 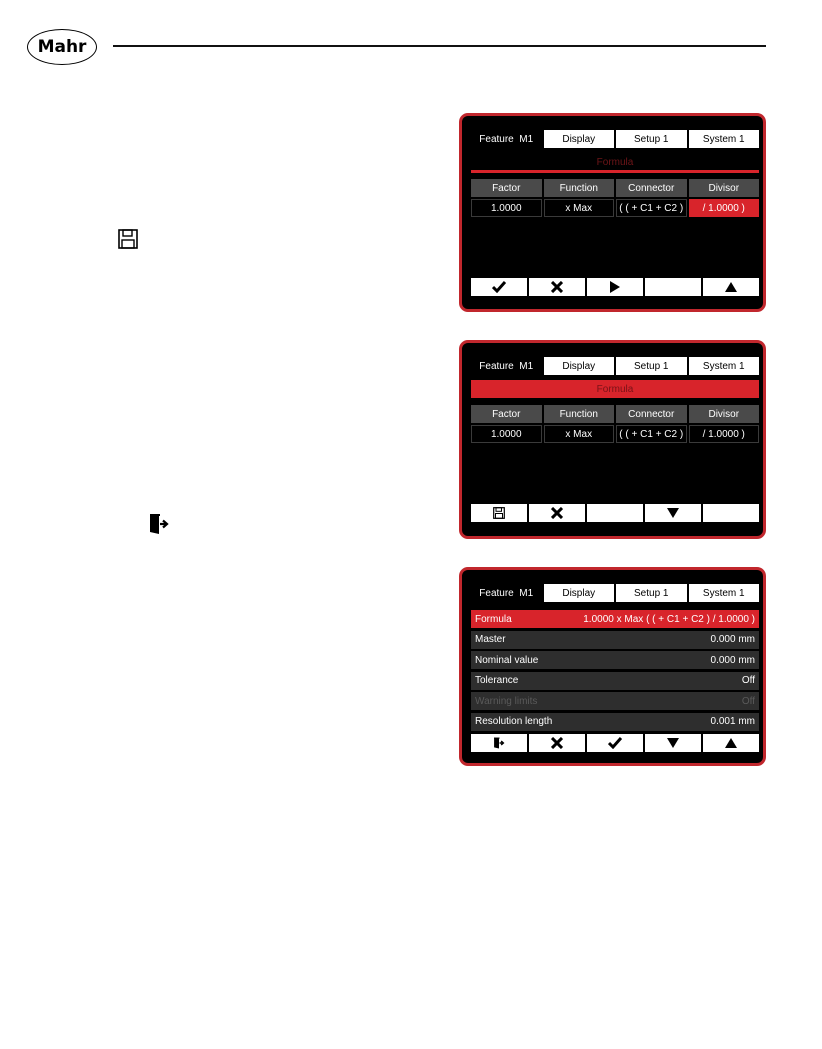 What do you see at coordinates (669, 619) in the screenshot?
I see `row-value: 1.0000 x Max ( ( + C1 + C2 ) / 1.0000 )` at bounding box center [669, 619].